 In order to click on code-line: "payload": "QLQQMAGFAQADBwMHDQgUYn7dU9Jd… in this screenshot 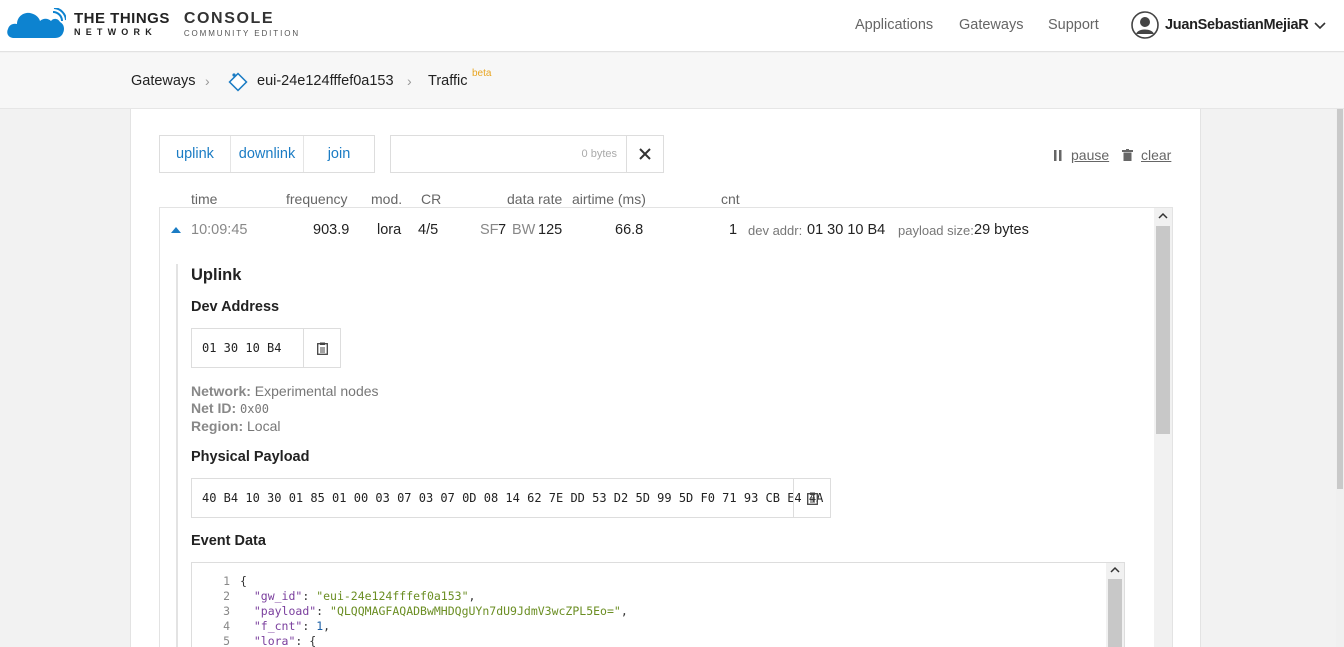, I will do `click(440, 611)`.